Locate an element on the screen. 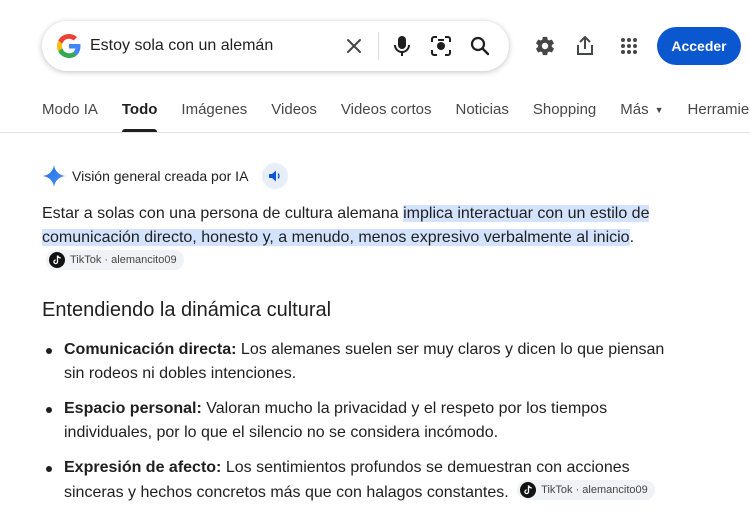  tab-label: Shopping is located at coordinates (564, 109).